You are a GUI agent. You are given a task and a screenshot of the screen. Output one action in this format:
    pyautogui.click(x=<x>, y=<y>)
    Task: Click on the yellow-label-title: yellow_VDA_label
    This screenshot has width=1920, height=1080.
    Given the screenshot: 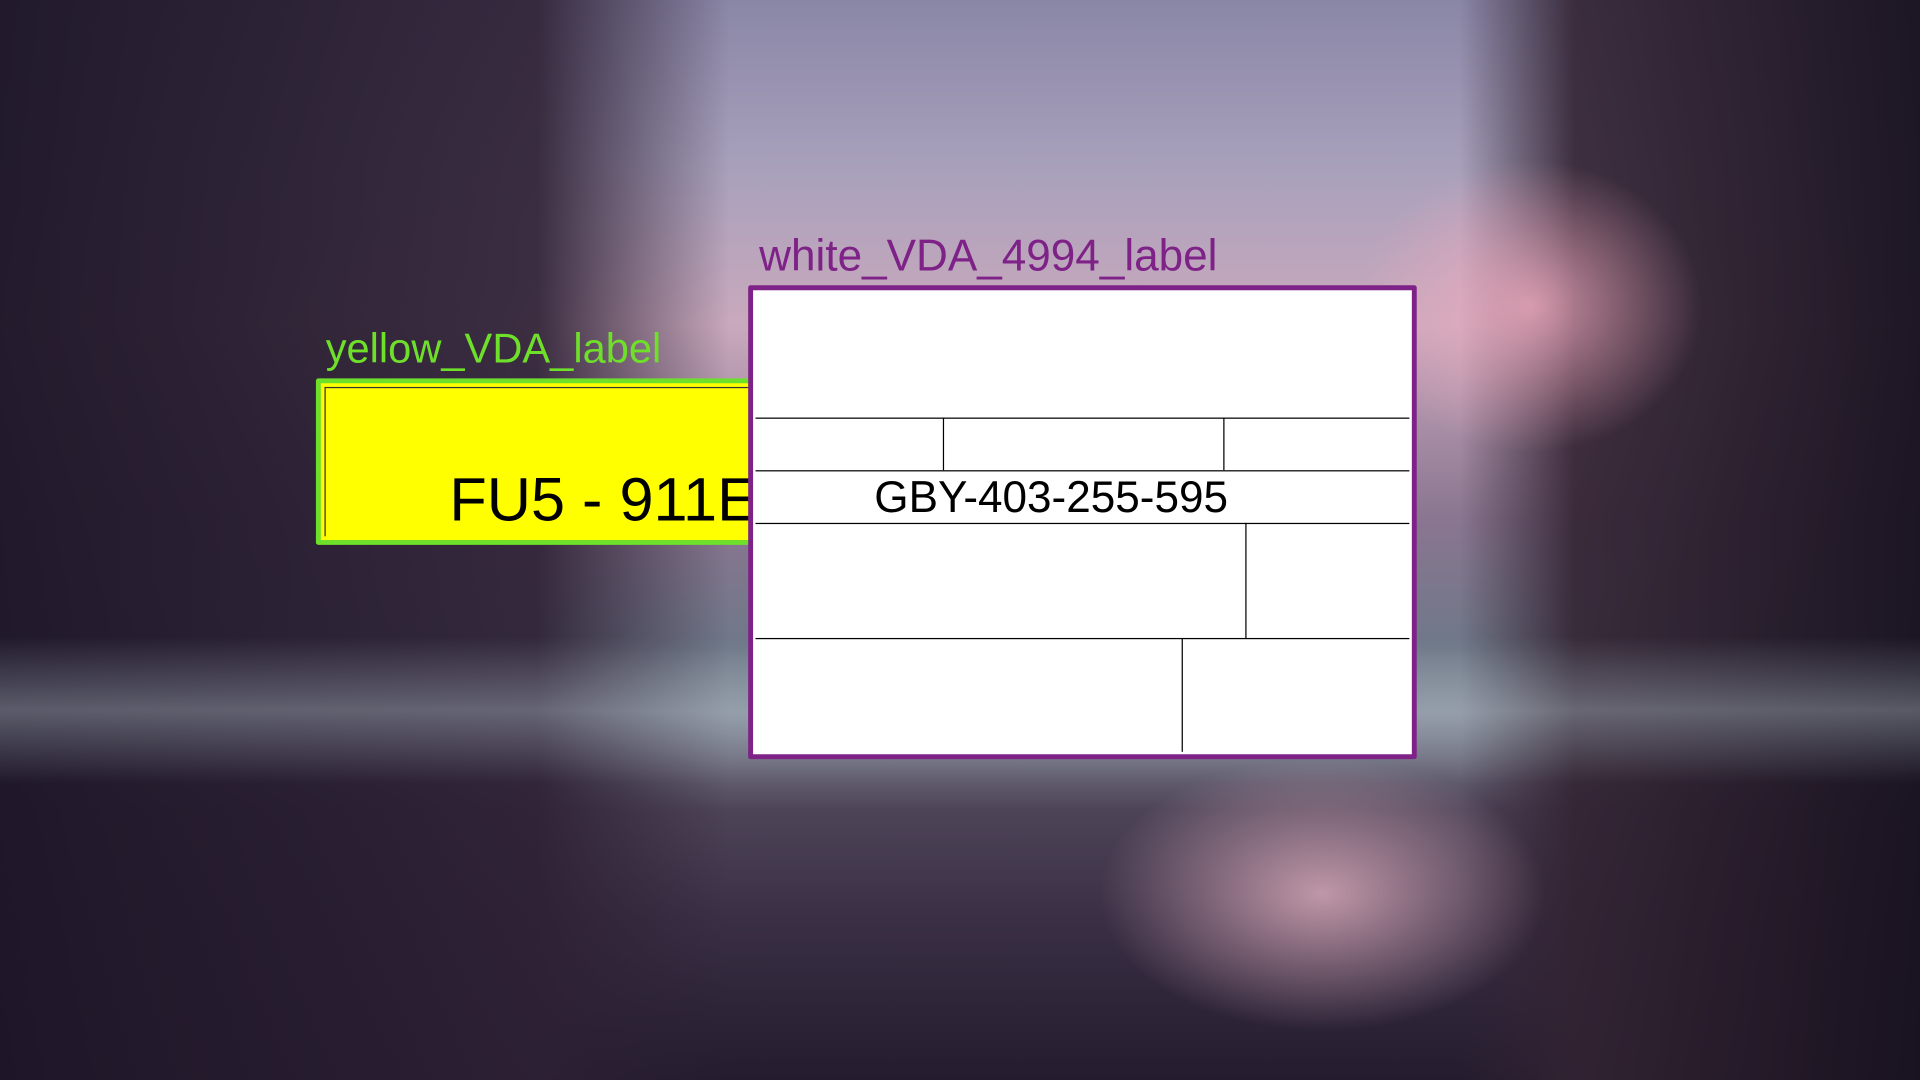 What is the action you would take?
    pyautogui.click(x=493, y=349)
    